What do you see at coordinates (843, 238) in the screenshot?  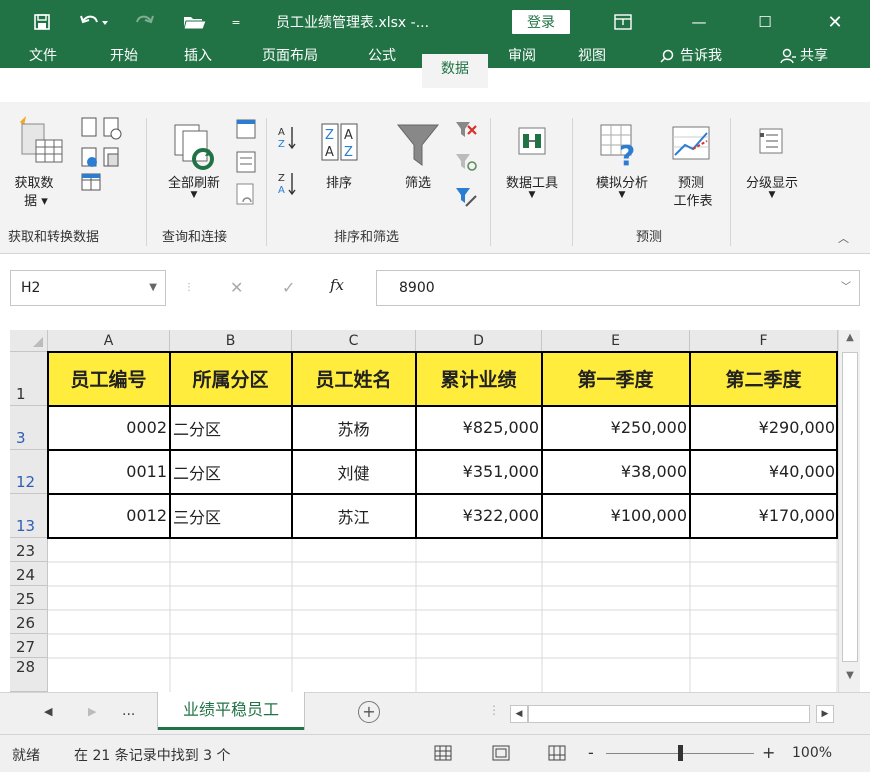 I see `collapse-ribbon-icon: ︿` at bounding box center [843, 238].